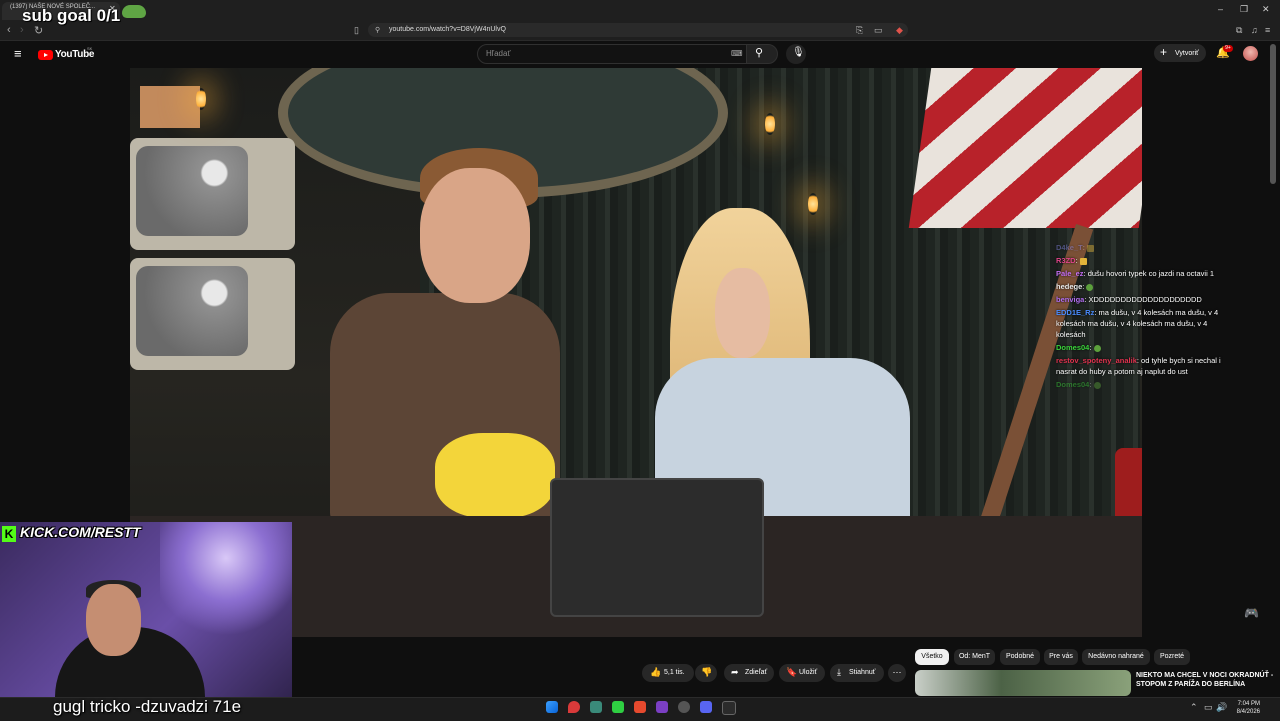  I want to click on system-clock: 7:04 PM 8/4/2026, so click(1245, 708).